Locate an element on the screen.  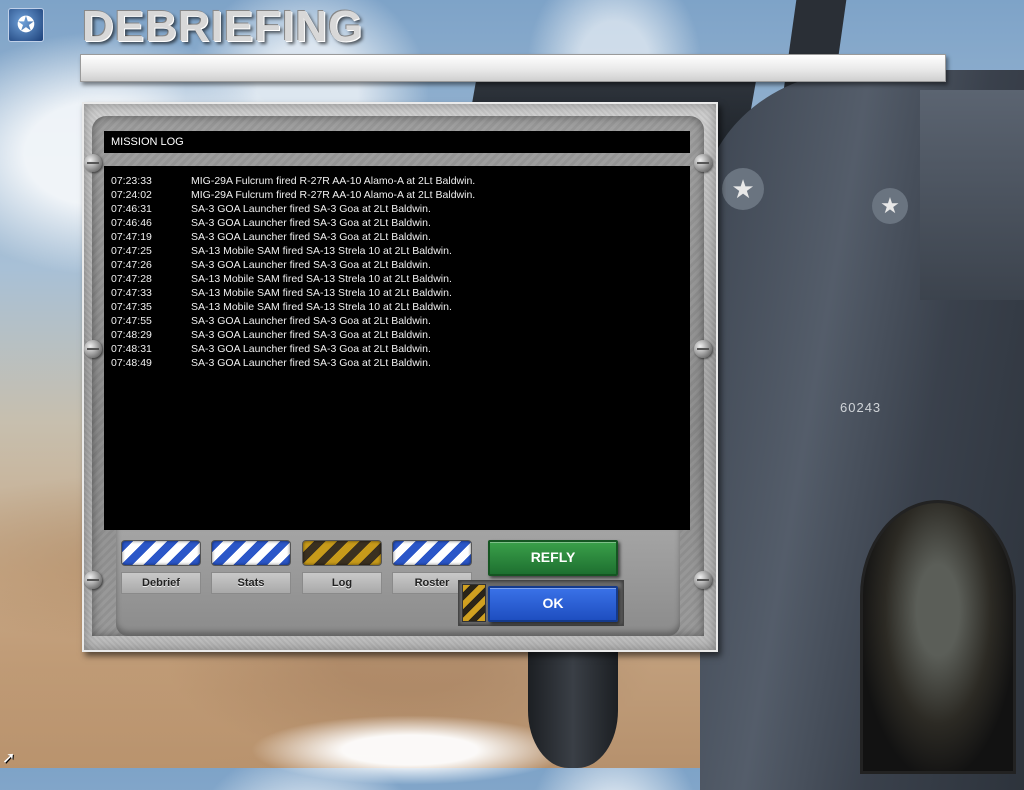
refly-button: REFLY is located at coordinates (553, 558).